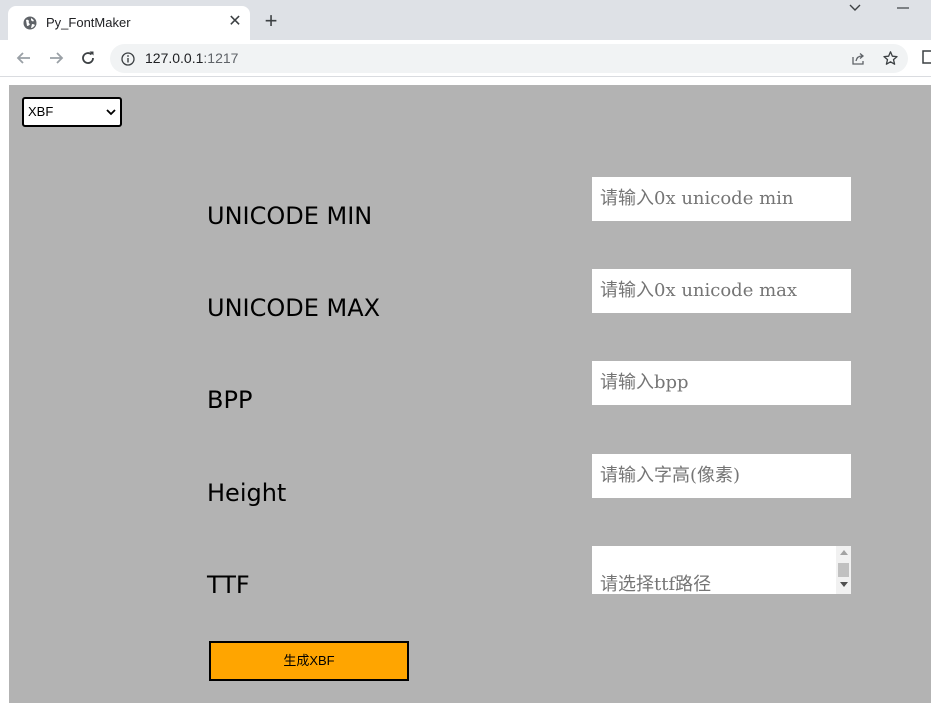 This screenshot has width=931, height=703. What do you see at coordinates (24, 58) in the screenshot?
I see `back-arrow-icon` at bounding box center [24, 58].